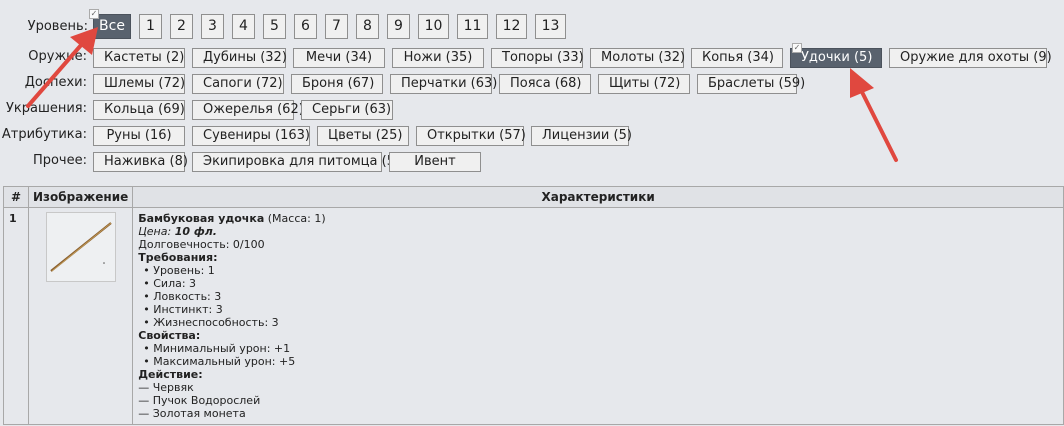 The width and height of the screenshot is (1064, 426). What do you see at coordinates (195, 231) in the screenshot?
I see `price-value: 10 фл.` at bounding box center [195, 231].